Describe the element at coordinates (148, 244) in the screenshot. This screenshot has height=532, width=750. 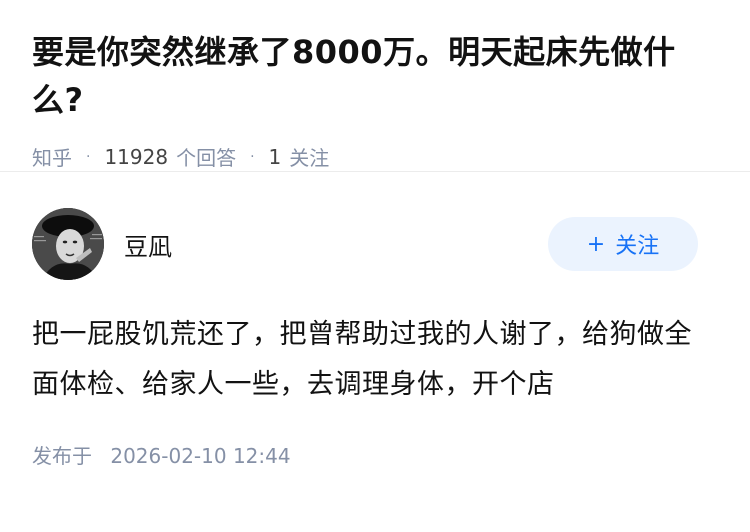
I see `author-name: 豆凪` at that location.